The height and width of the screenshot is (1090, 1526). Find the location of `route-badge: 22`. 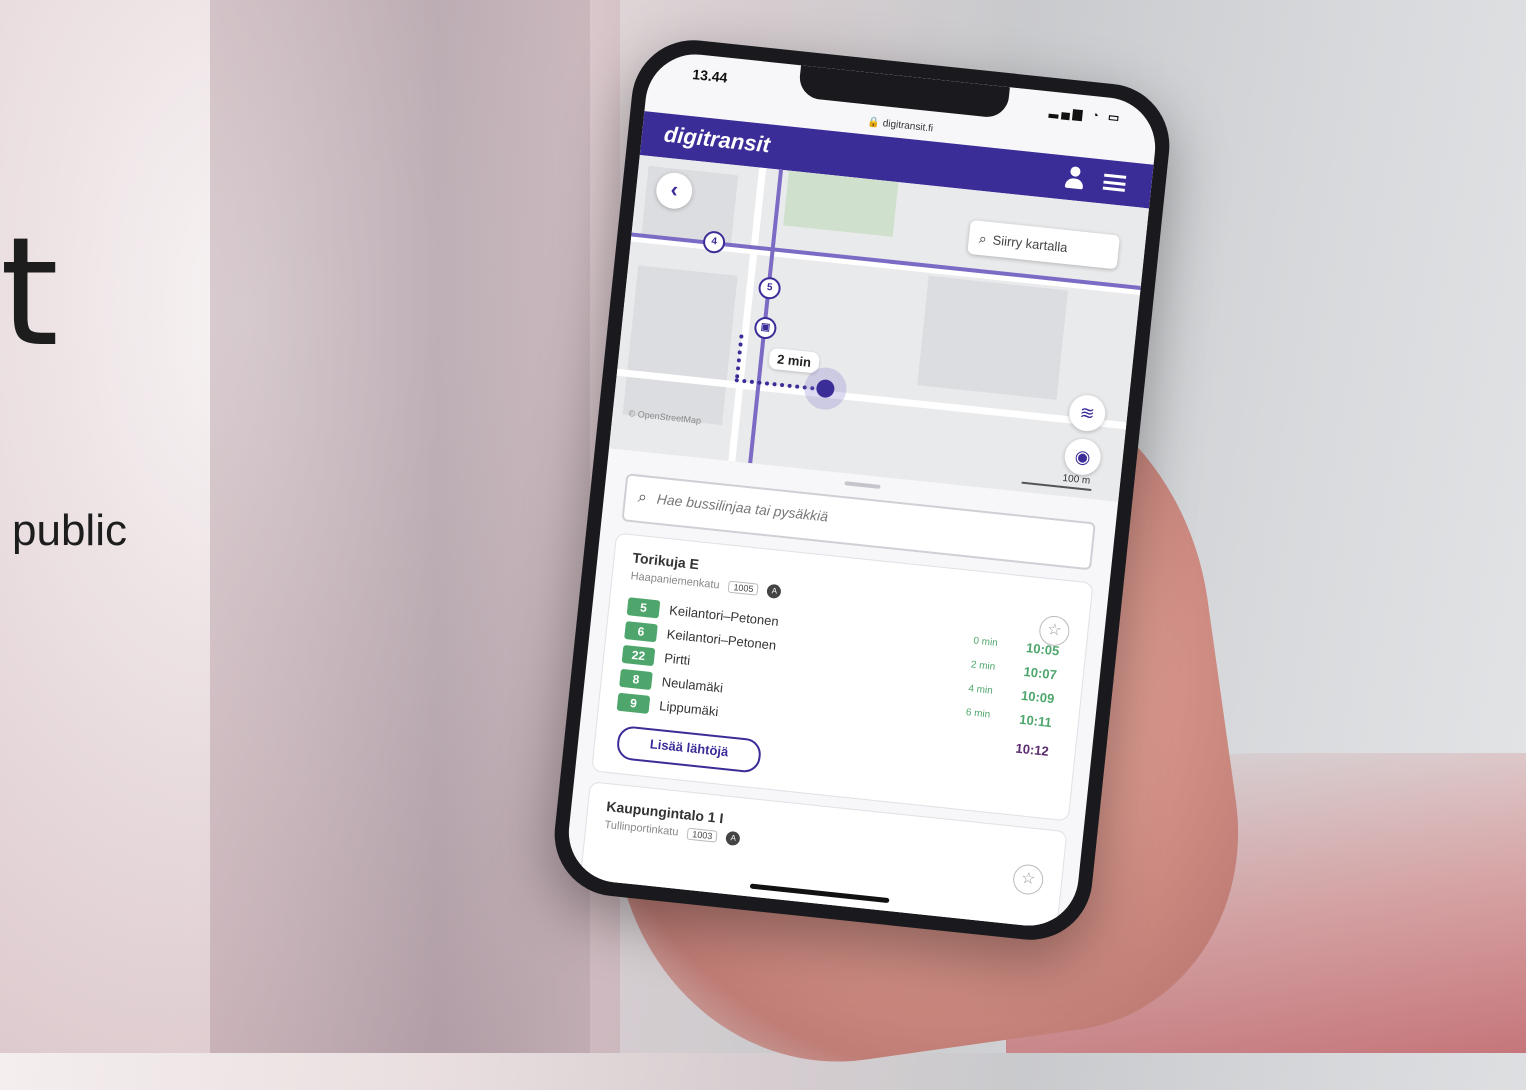

route-badge: 22 is located at coordinates (638, 655).